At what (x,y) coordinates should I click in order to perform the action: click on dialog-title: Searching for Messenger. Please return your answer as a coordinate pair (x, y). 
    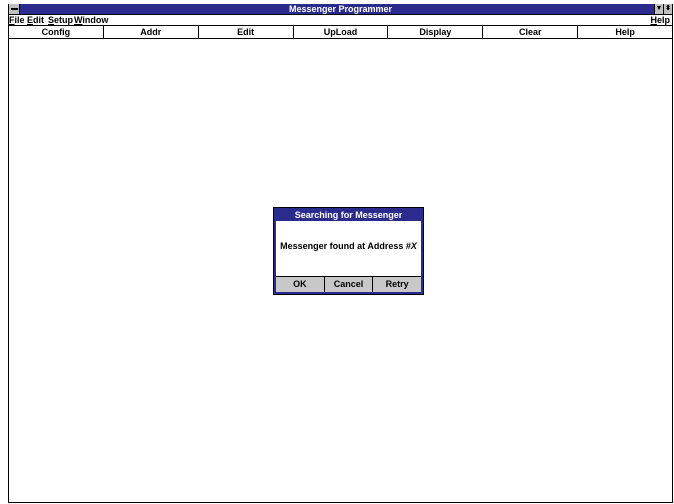
    Looking at the image, I should click on (348, 215).